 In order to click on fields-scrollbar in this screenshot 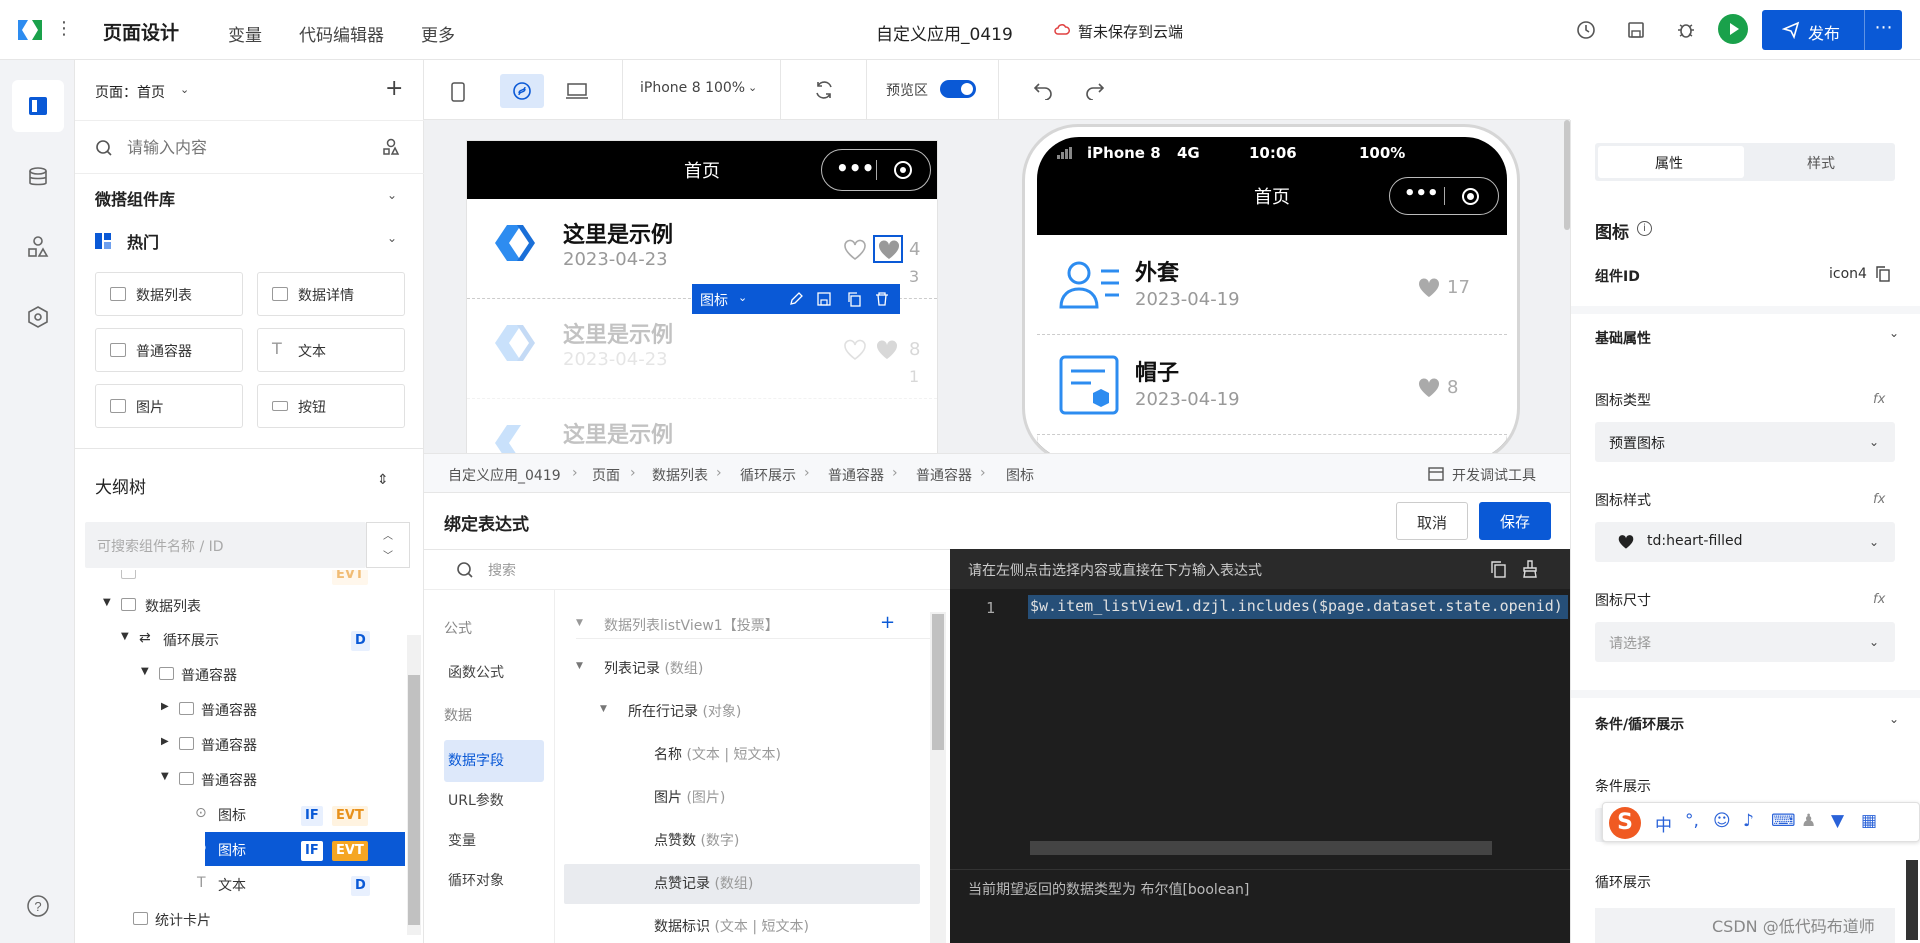, I will do `click(938, 777)`.